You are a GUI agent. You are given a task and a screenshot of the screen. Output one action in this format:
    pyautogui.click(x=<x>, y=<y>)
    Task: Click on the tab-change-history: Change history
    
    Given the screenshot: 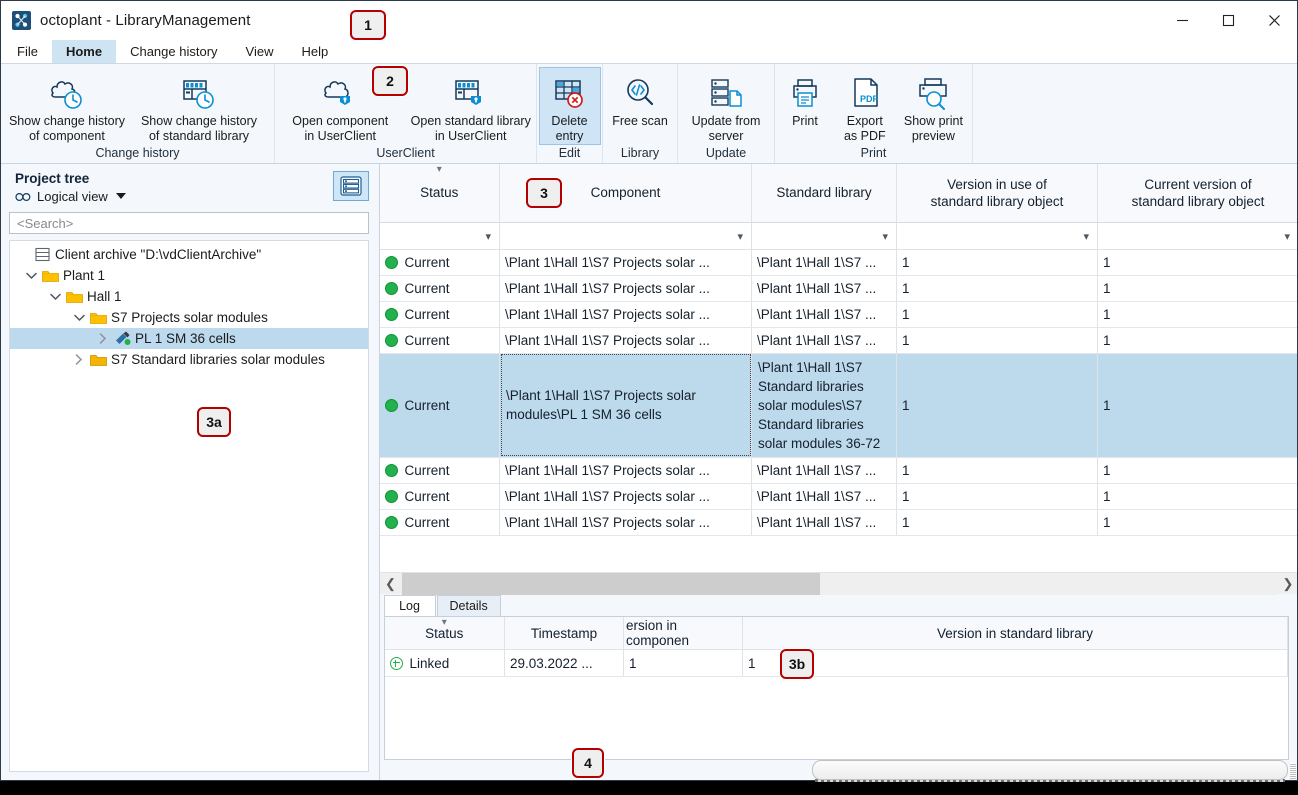 What is the action you would take?
    pyautogui.click(x=173, y=51)
    